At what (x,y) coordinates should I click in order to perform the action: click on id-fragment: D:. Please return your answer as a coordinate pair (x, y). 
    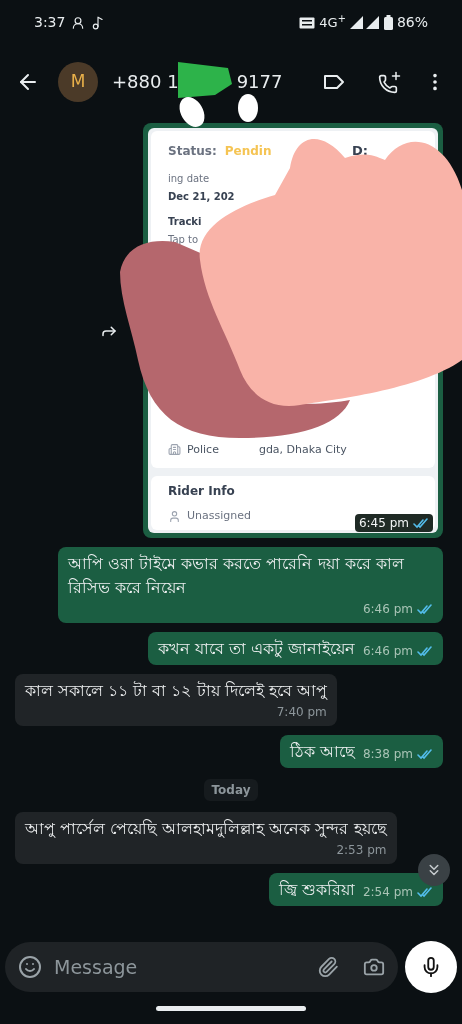
    Looking at the image, I should click on (360, 151).